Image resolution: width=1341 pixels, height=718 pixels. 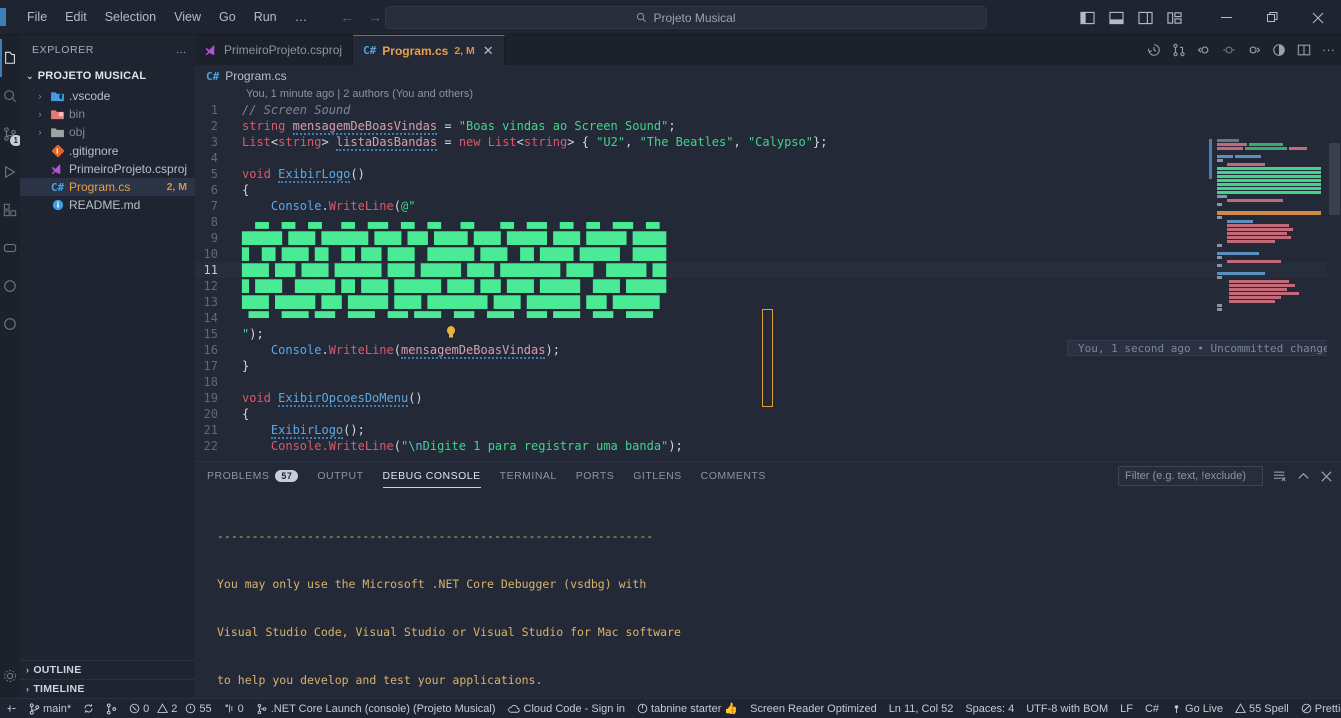 I want to click on previous-change-icon, so click(x=1204, y=50).